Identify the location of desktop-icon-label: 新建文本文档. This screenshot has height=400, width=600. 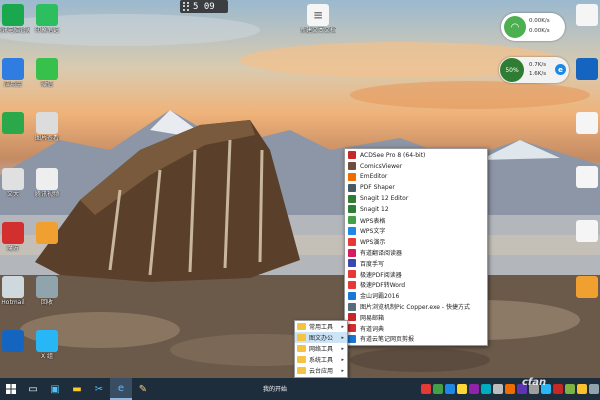
(318, 30).